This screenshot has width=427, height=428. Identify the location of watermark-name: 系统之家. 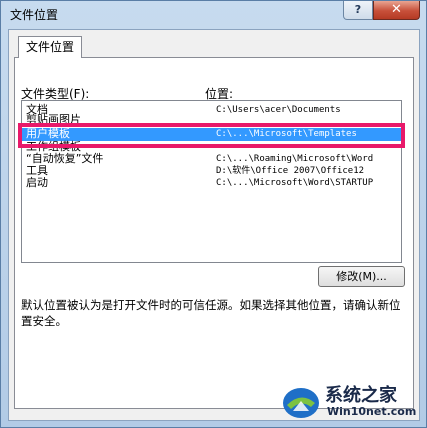
(361, 395).